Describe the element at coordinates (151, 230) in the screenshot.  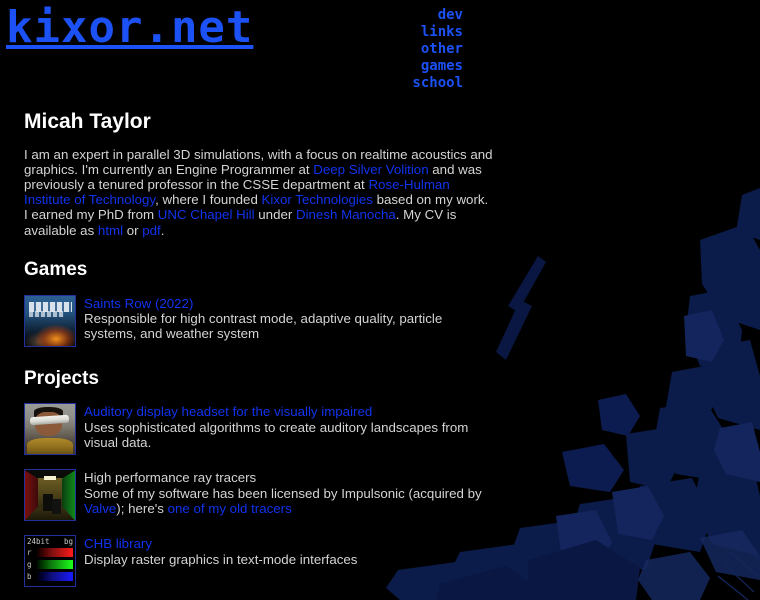
I see `link-cv-pdf: pdf` at that location.